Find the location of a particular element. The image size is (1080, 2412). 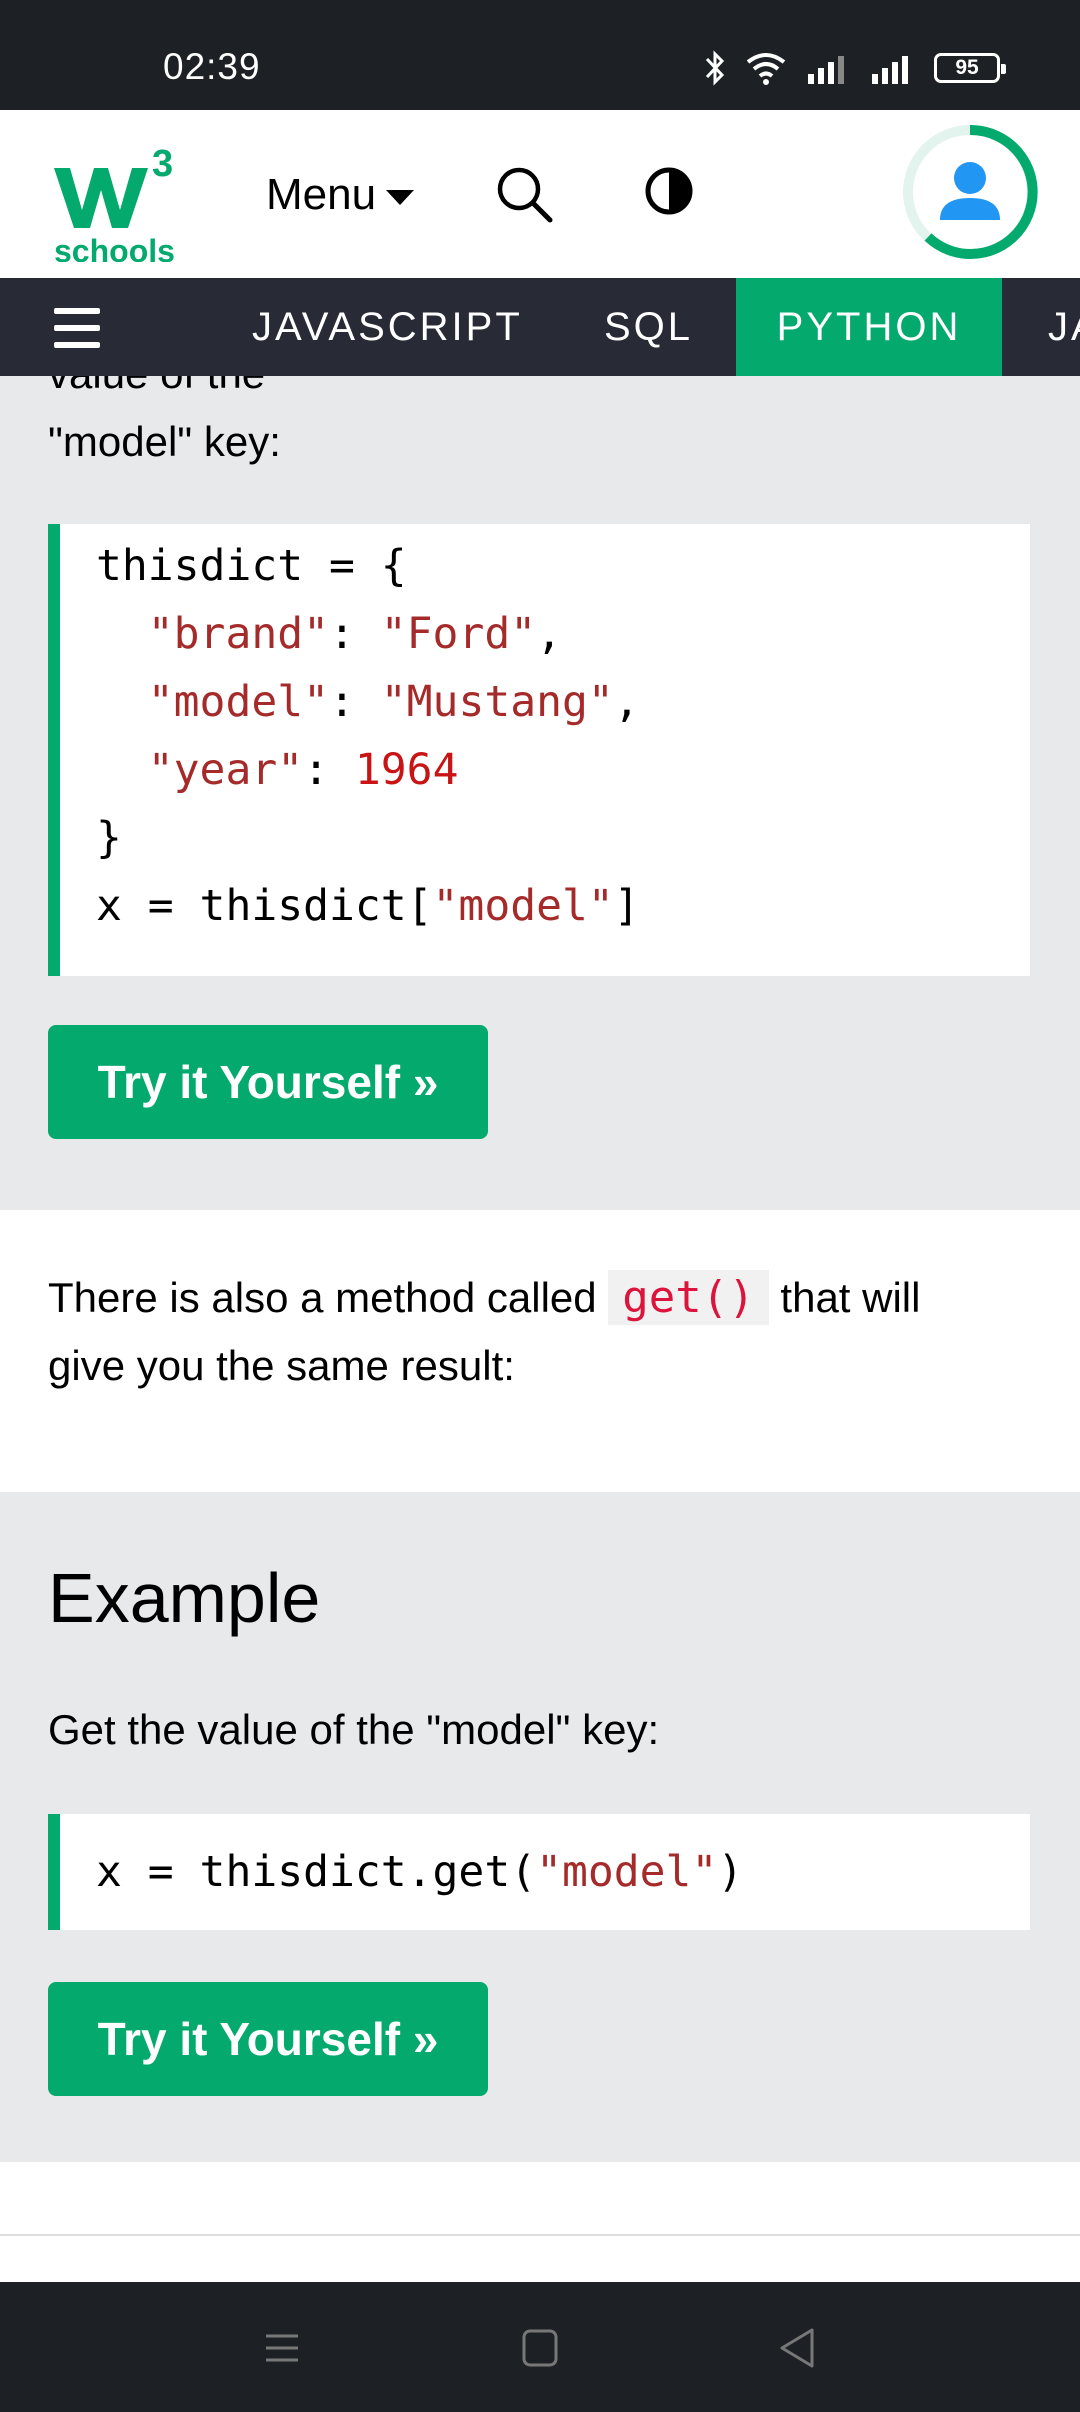

battery-icon: 95 is located at coordinates (970, 68).